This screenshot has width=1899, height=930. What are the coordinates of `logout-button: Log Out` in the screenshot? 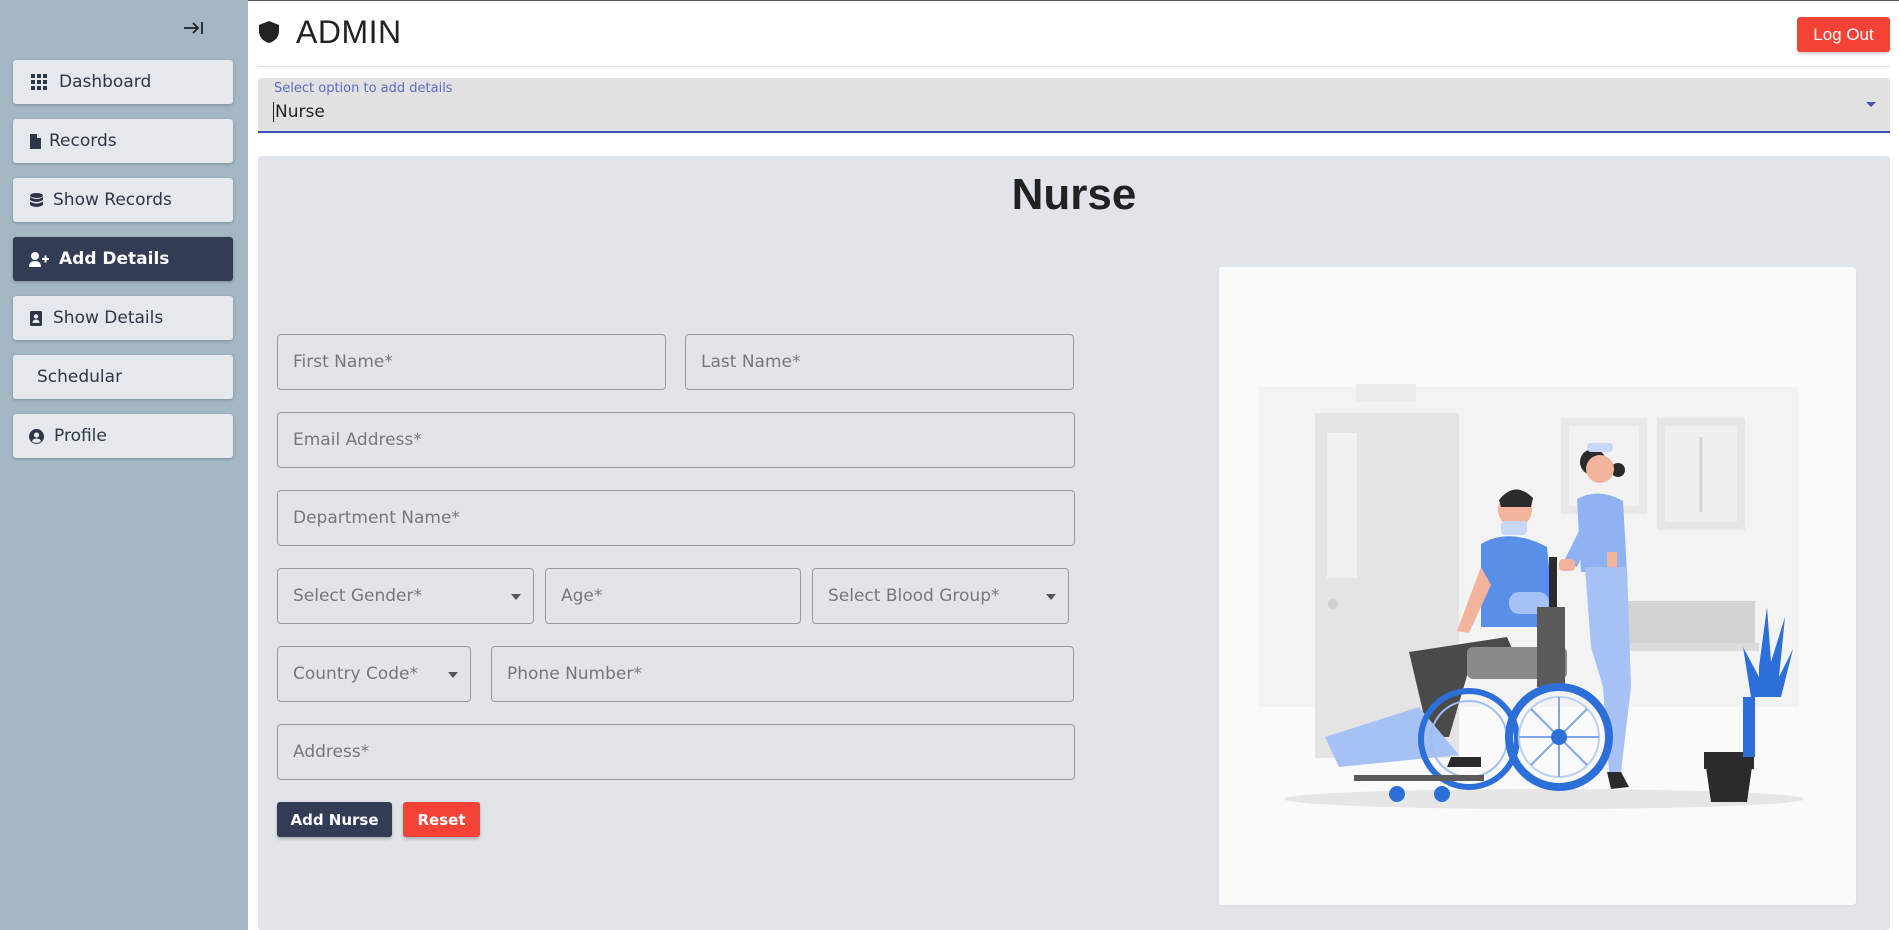 It's located at (1843, 34).